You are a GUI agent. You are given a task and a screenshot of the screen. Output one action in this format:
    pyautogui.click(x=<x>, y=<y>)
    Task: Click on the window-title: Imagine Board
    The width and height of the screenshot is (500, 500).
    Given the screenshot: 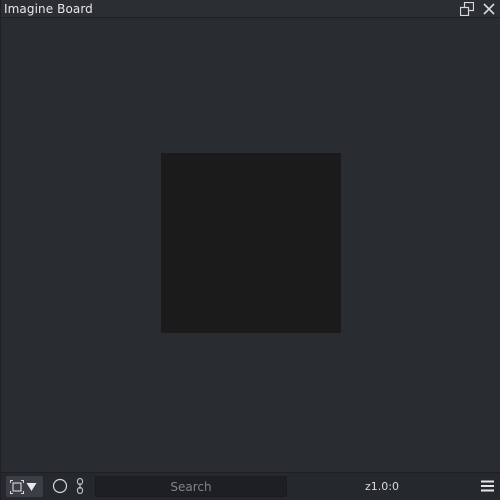 What is the action you would take?
    pyautogui.click(x=48, y=8)
    